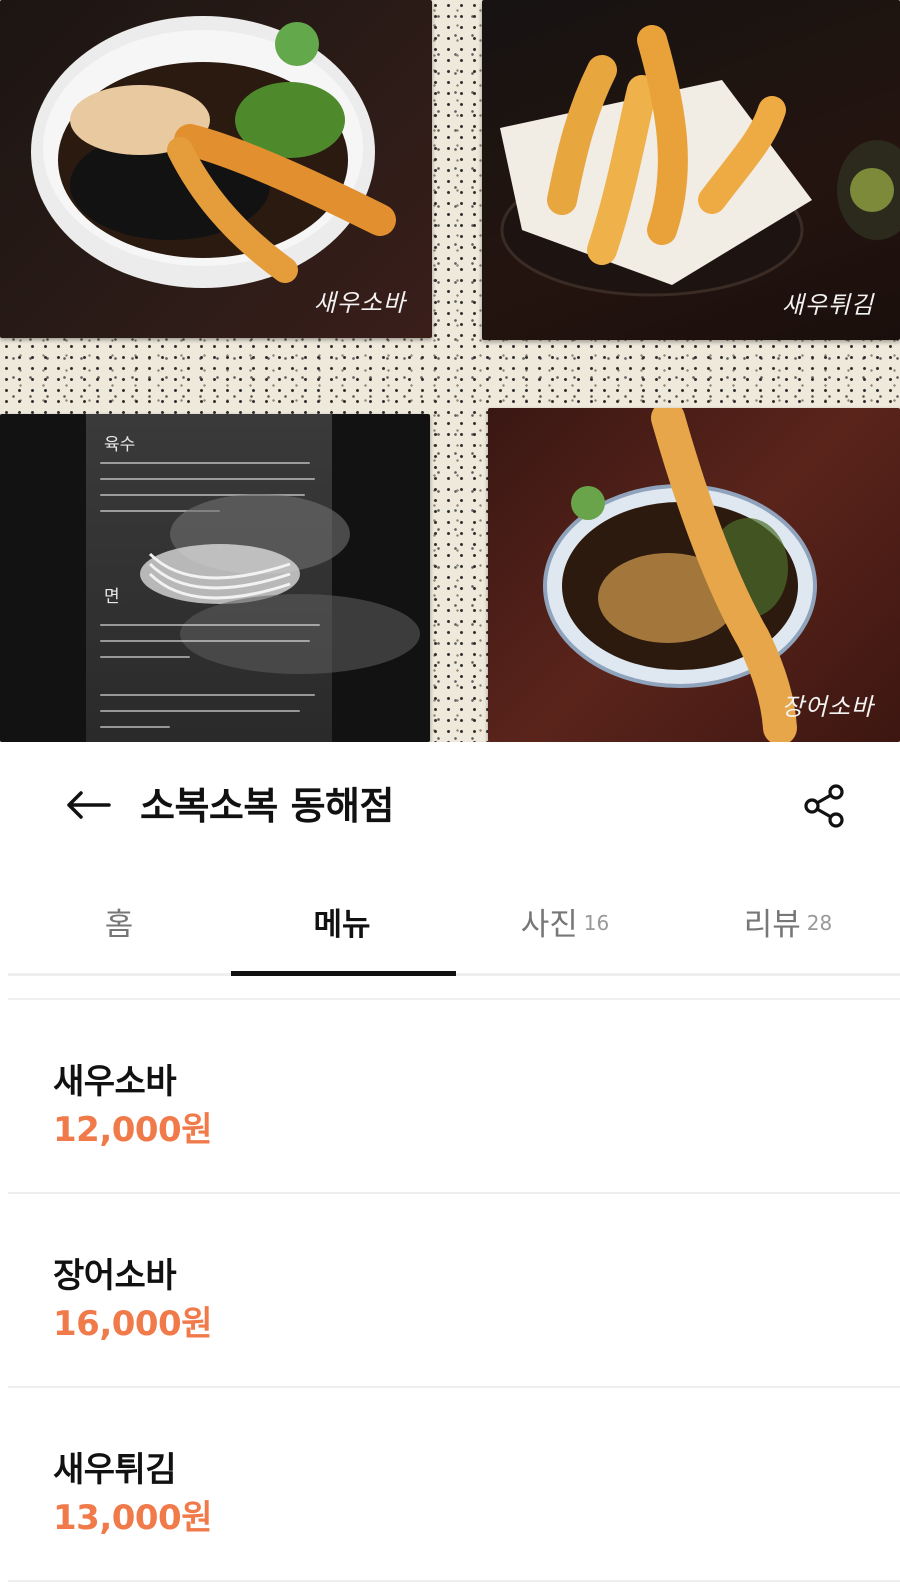 The height and width of the screenshot is (1587, 900). Describe the element at coordinates (454, 1097) in the screenshot. I see `menu-item: 새우소바 12,000원` at that location.